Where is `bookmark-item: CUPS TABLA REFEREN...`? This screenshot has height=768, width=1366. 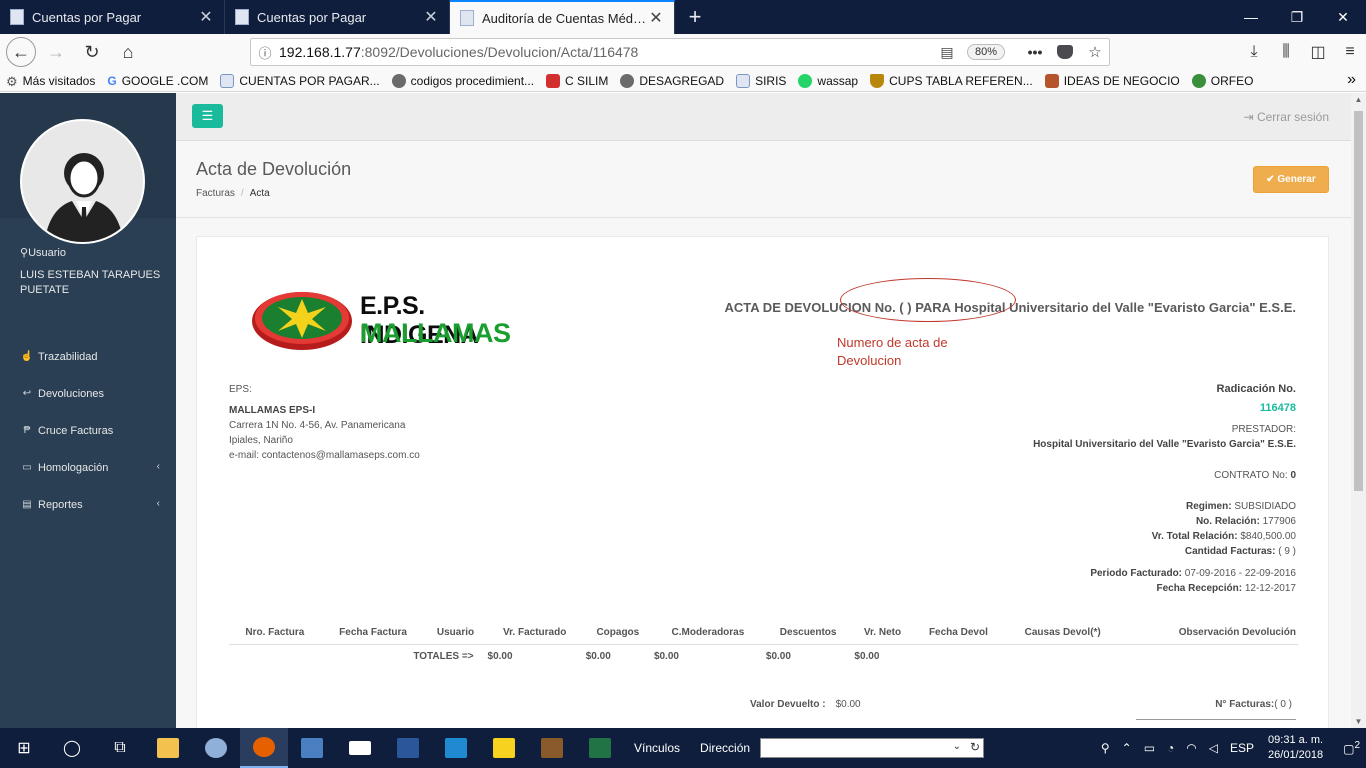 bookmark-item: CUPS TABLA REFEREN... is located at coordinates (951, 80).